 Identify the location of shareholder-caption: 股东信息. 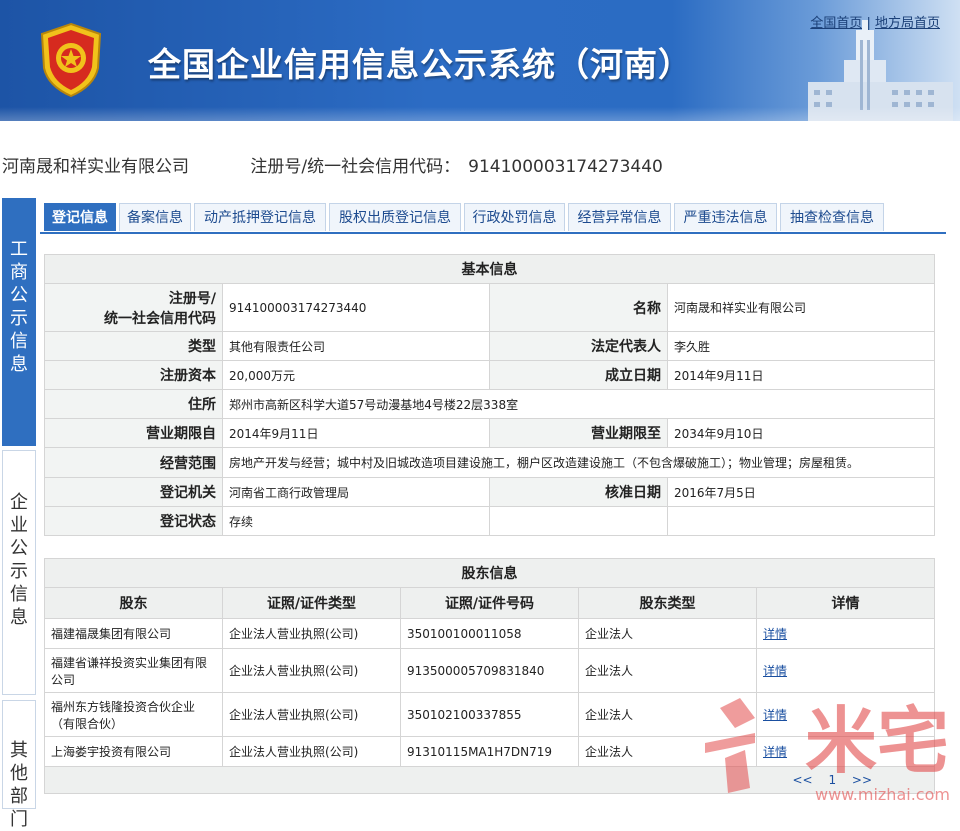
(489, 573).